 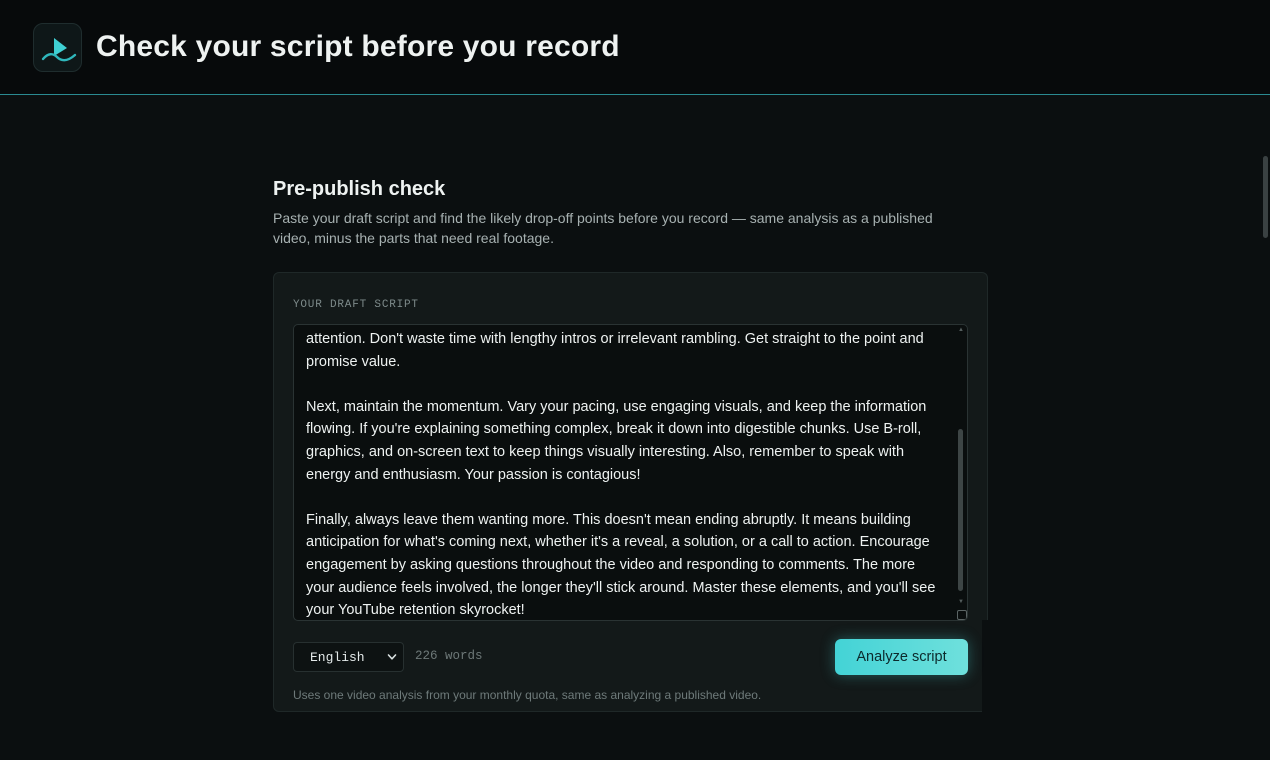 I want to click on page-scrollbar, so click(x=1266, y=451).